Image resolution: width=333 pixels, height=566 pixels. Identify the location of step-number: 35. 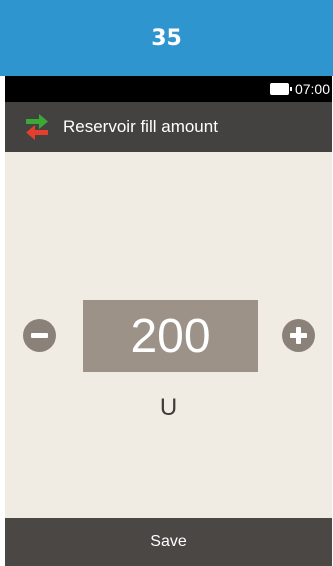
(166, 38).